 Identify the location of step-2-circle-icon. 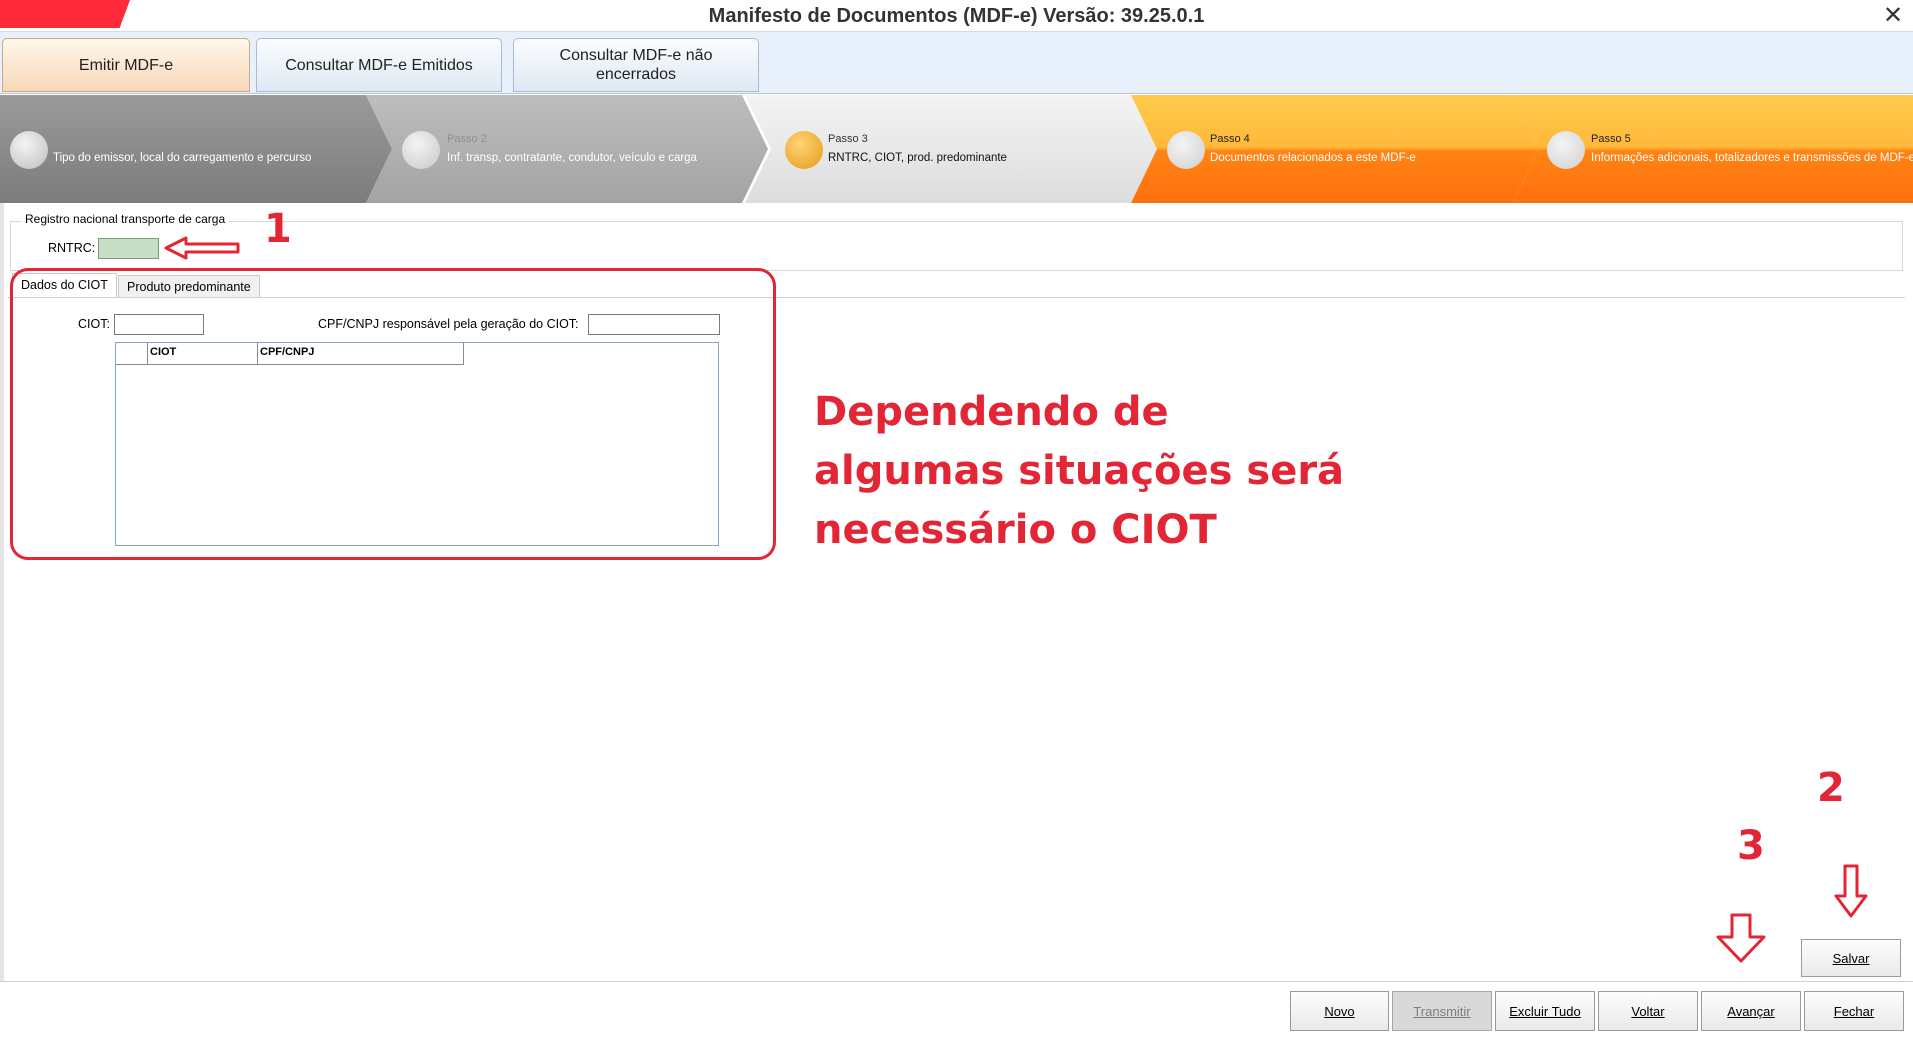
(421, 150).